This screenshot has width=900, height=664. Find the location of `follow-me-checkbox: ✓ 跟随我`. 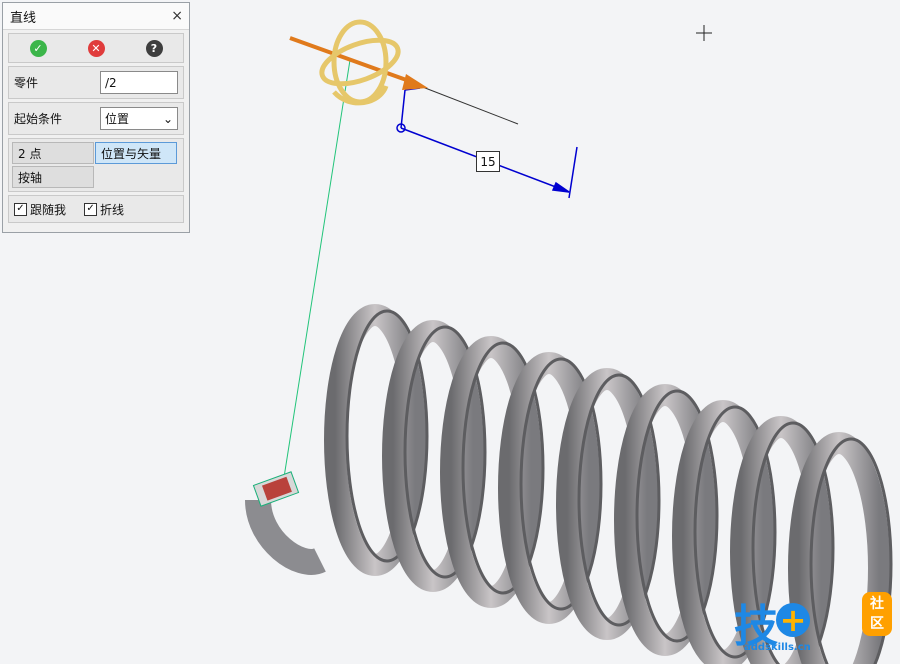

follow-me-checkbox: ✓ 跟随我 is located at coordinates (40, 209).